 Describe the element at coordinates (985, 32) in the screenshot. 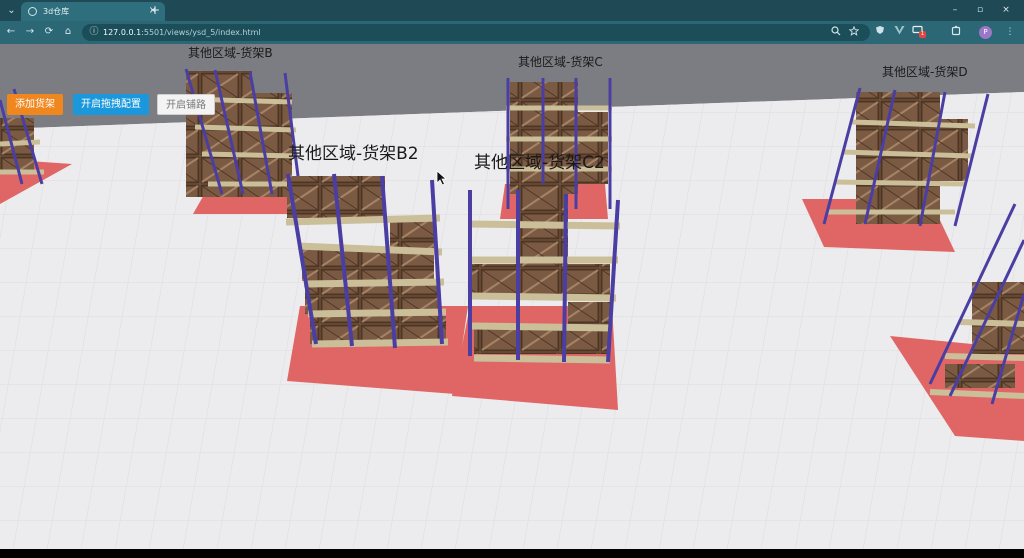

I see `profile-avatar: P` at that location.